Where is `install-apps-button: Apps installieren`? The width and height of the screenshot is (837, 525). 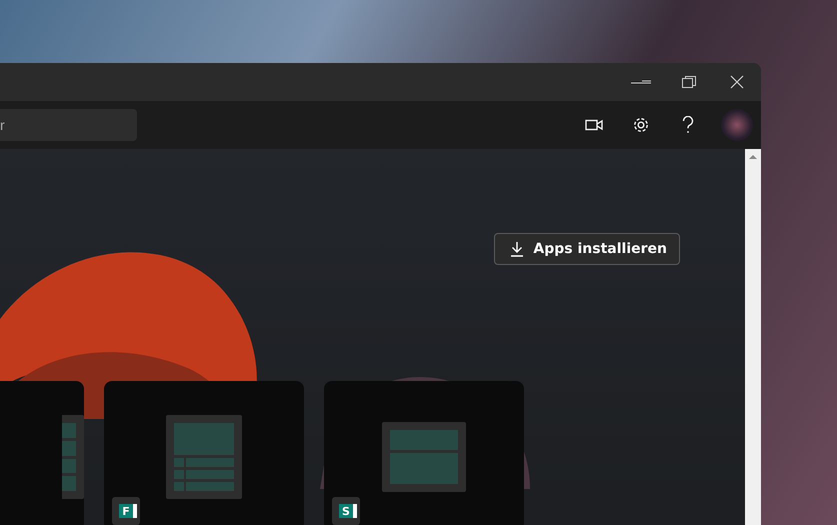 install-apps-button: Apps installieren is located at coordinates (587, 249).